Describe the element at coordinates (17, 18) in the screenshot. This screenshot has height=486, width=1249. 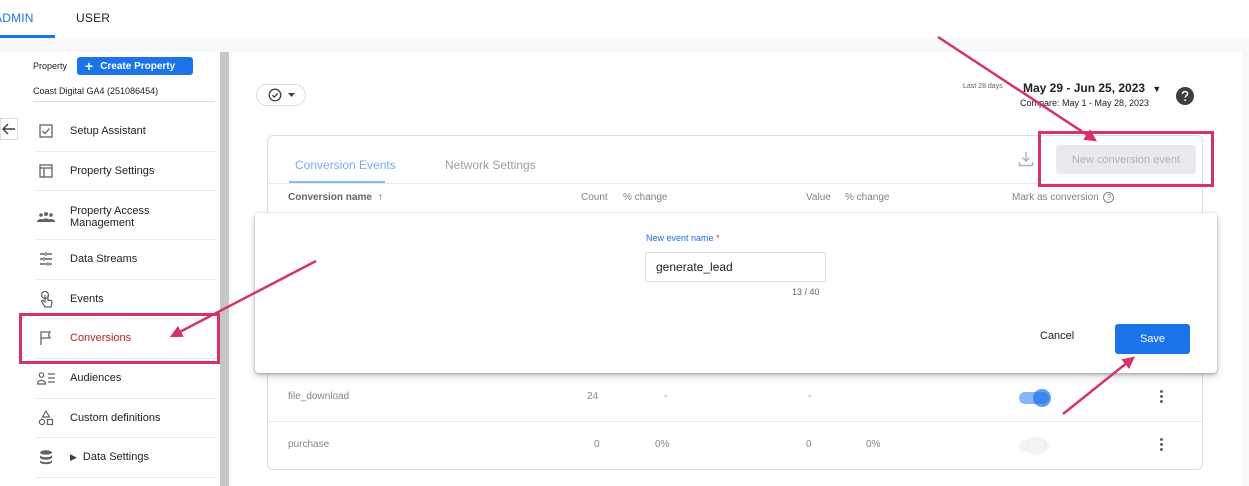
I see `tab-admin: ADMIN` at that location.